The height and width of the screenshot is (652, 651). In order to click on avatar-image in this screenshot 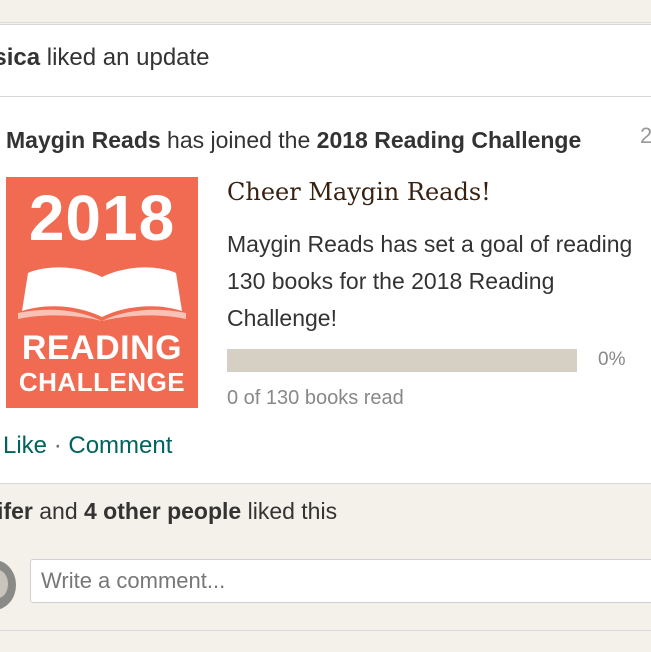, I will do `click(4, 584)`.